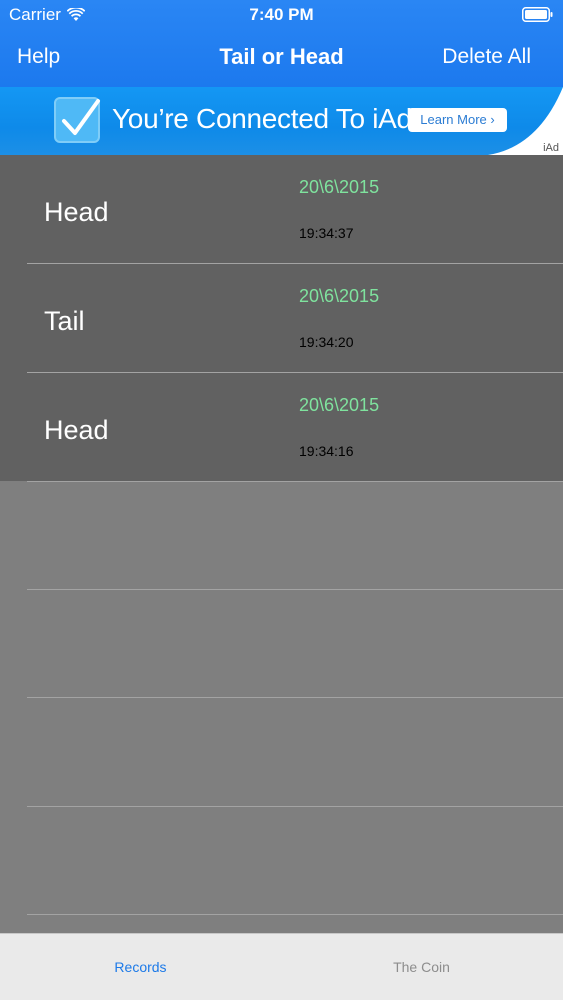 This screenshot has width=563, height=1000. Describe the element at coordinates (537, 14) in the screenshot. I see `battery-icon` at that location.